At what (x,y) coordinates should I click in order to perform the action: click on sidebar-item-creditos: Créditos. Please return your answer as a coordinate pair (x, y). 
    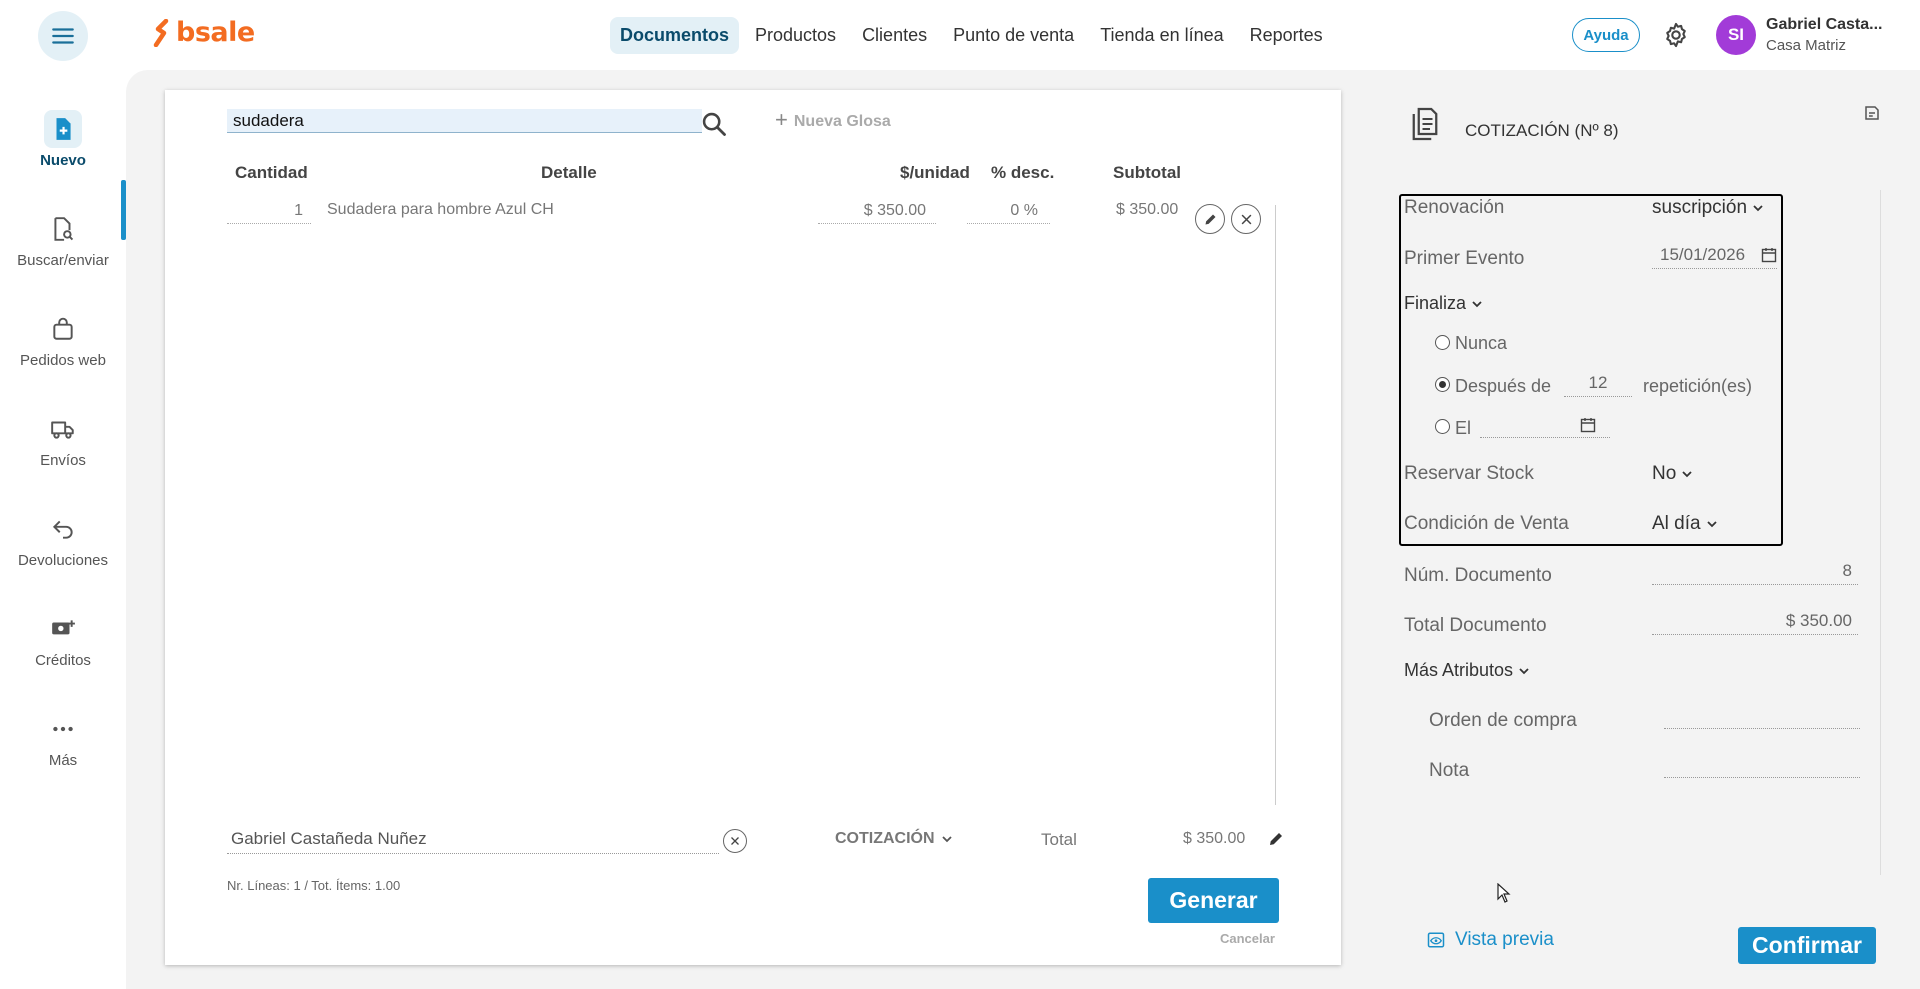
    Looking at the image, I should click on (63, 639).